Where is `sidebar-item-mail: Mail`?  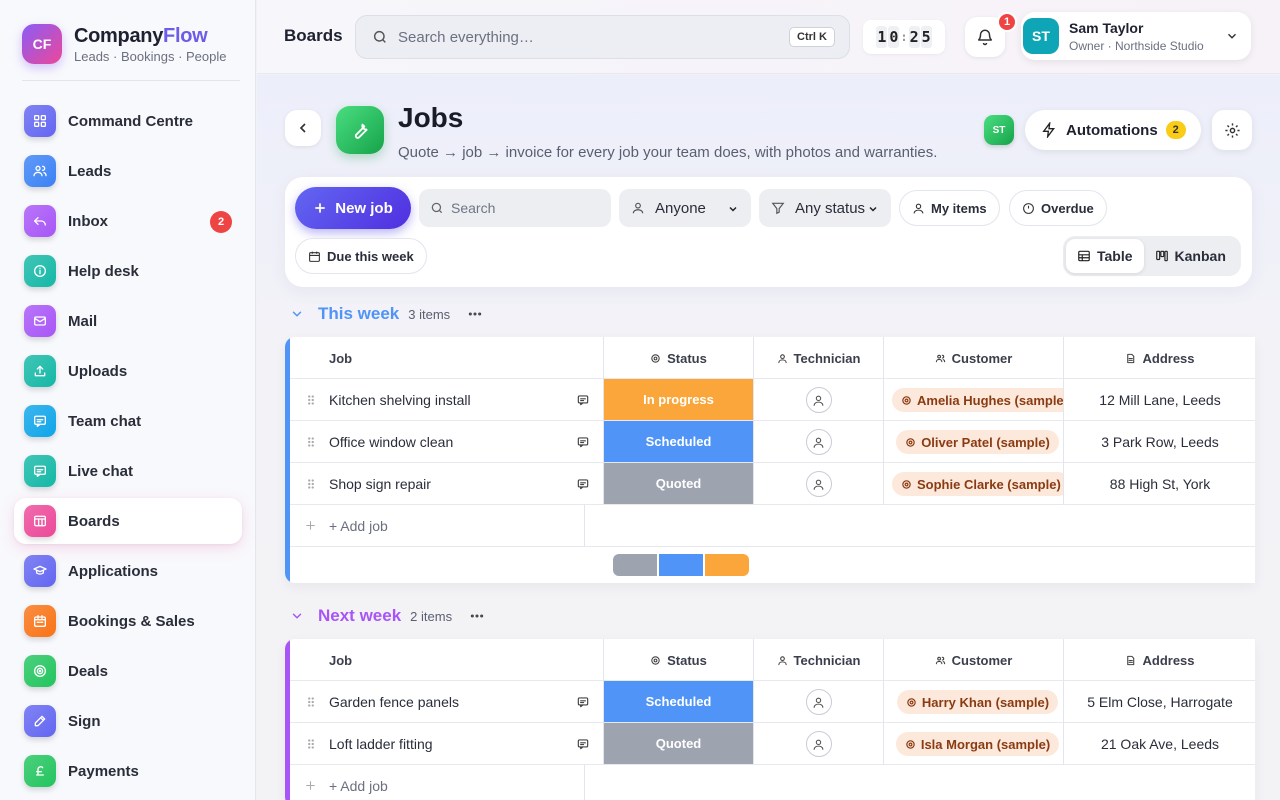 sidebar-item-mail: Mail is located at coordinates (128, 321).